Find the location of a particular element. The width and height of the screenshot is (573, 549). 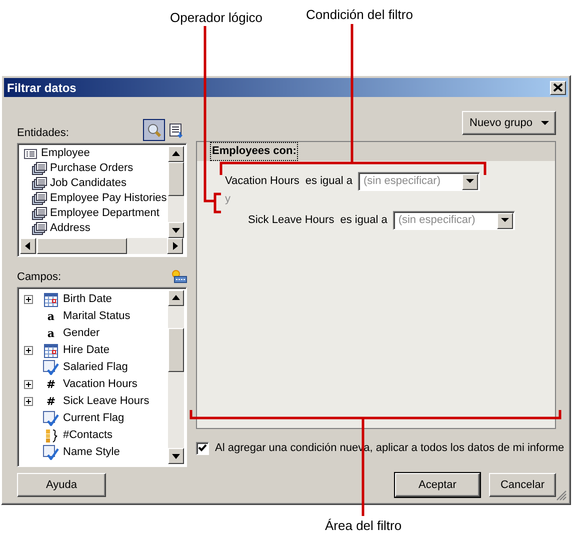

window-title: Filtrar datos is located at coordinates (41, 88).